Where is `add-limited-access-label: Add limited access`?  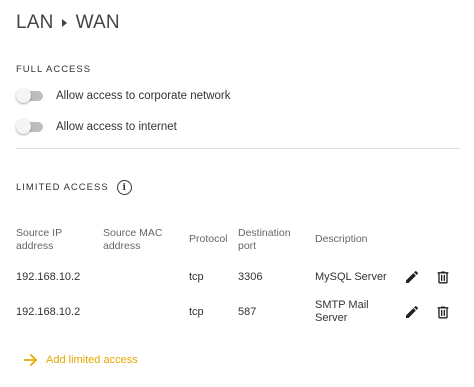 add-limited-access-label: Add limited access is located at coordinates (92, 360).